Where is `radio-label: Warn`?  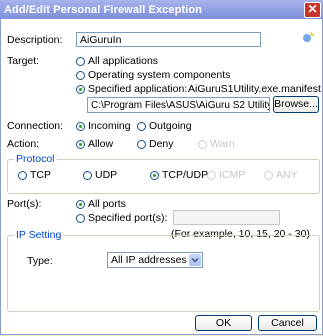
radio-label: Warn is located at coordinates (222, 144).